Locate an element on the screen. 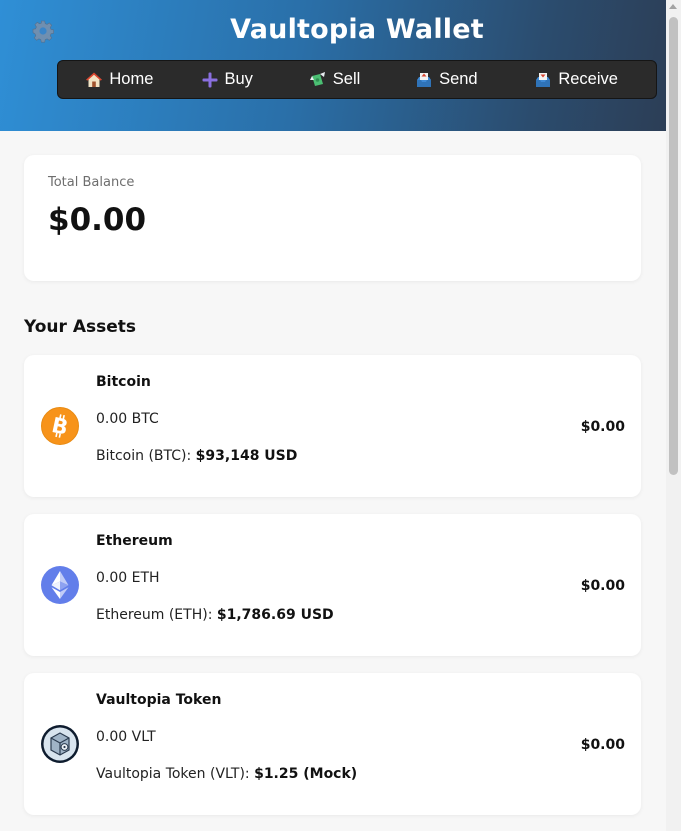 The height and width of the screenshot is (831, 681). plus-icon is located at coordinates (210, 80).